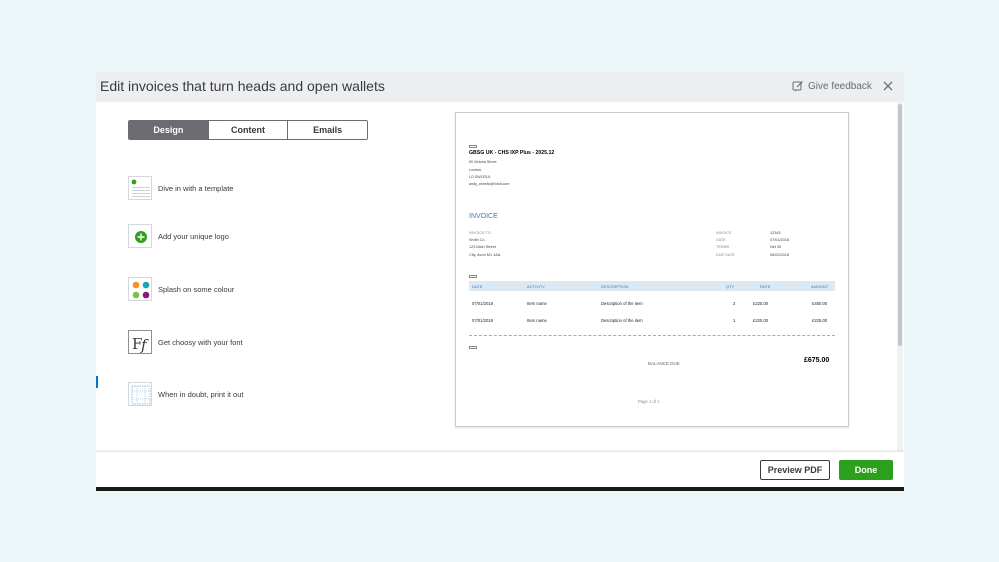  Describe the element at coordinates (480, 233) in the screenshot. I see `invoice-to-label: INVOICE TO` at that location.